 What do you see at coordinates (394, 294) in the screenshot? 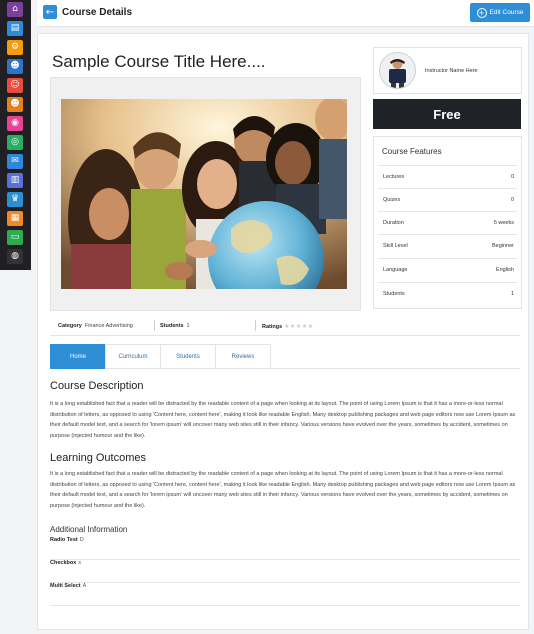
I see `feature-label: Students` at bounding box center [394, 294].